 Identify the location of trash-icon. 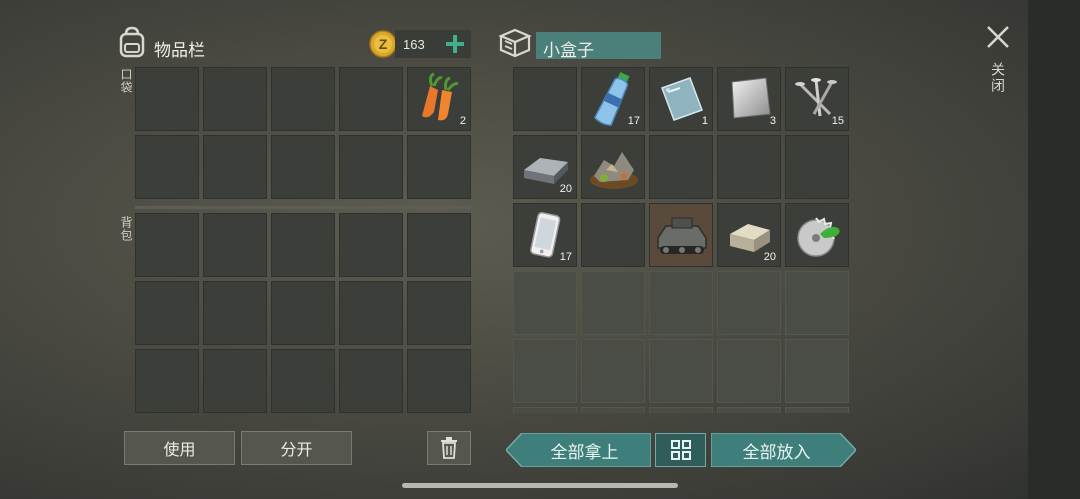
(449, 448).